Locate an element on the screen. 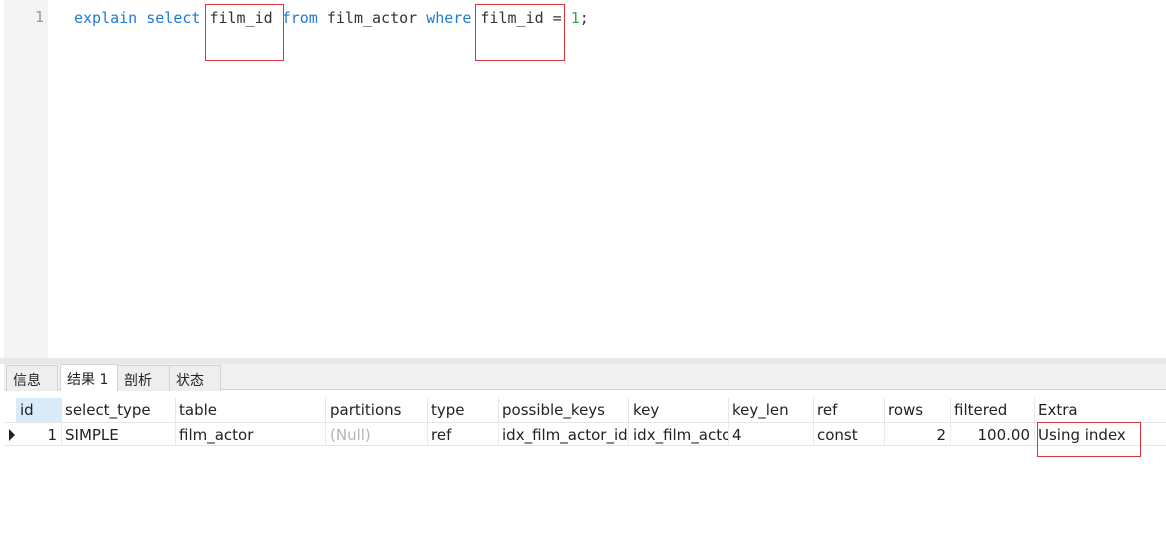  line-number: 1 is located at coordinates (39, 17).